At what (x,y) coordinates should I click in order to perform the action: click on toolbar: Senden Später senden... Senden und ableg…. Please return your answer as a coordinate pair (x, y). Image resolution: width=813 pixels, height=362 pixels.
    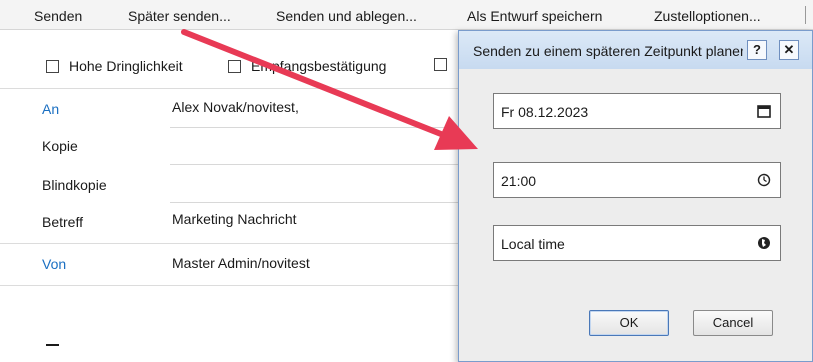
    Looking at the image, I should click on (406, 15).